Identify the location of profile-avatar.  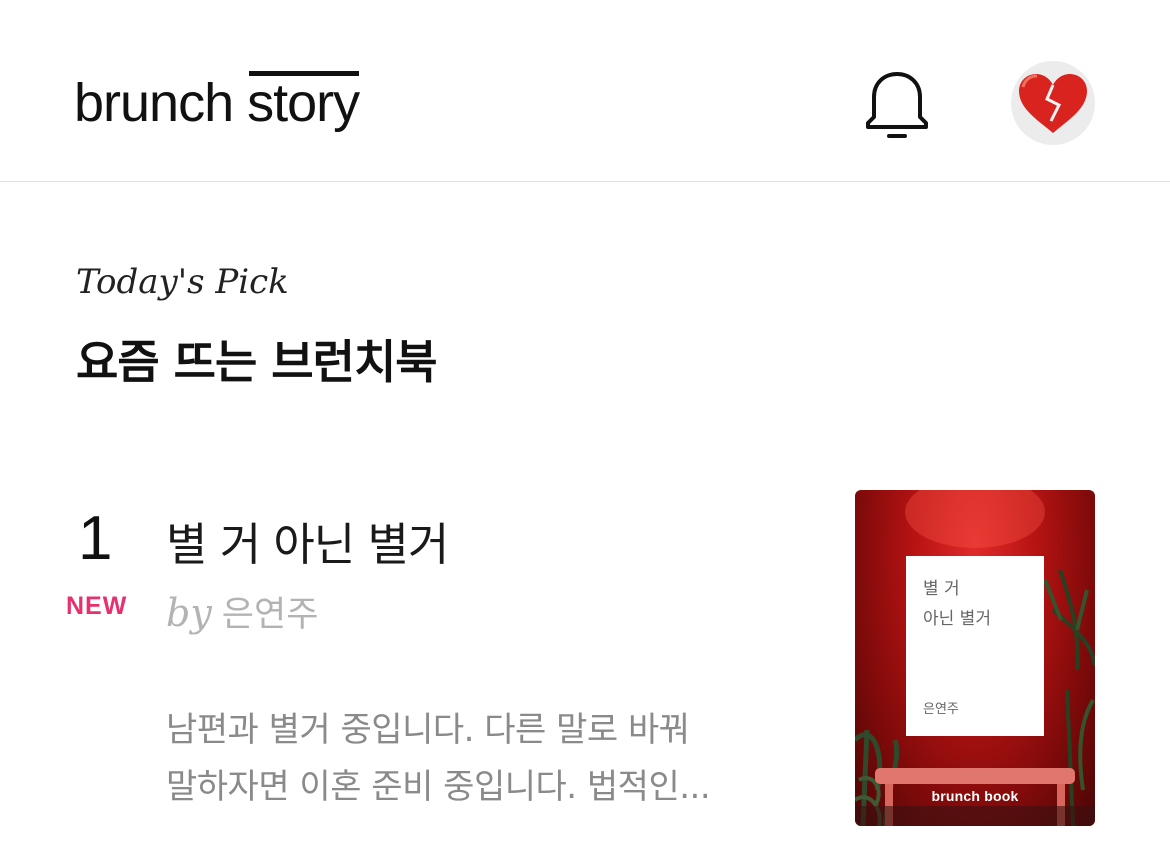
(1053, 103).